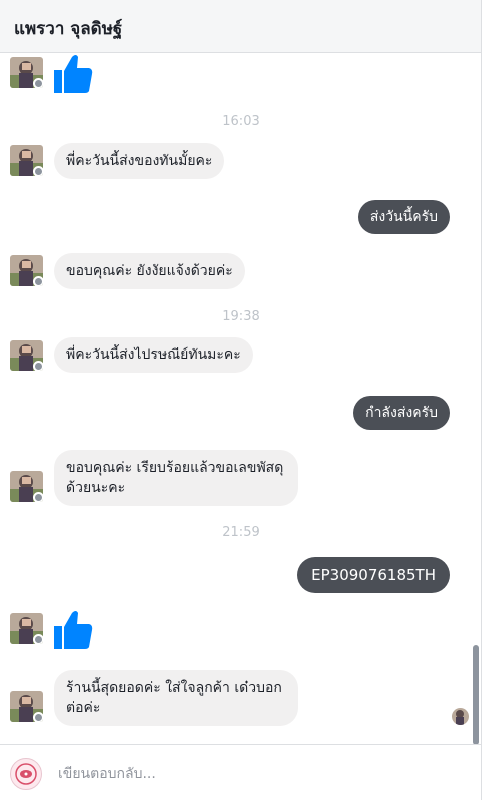 This screenshot has height=801, width=482. I want to click on seen-avatar-icon, so click(460, 716).